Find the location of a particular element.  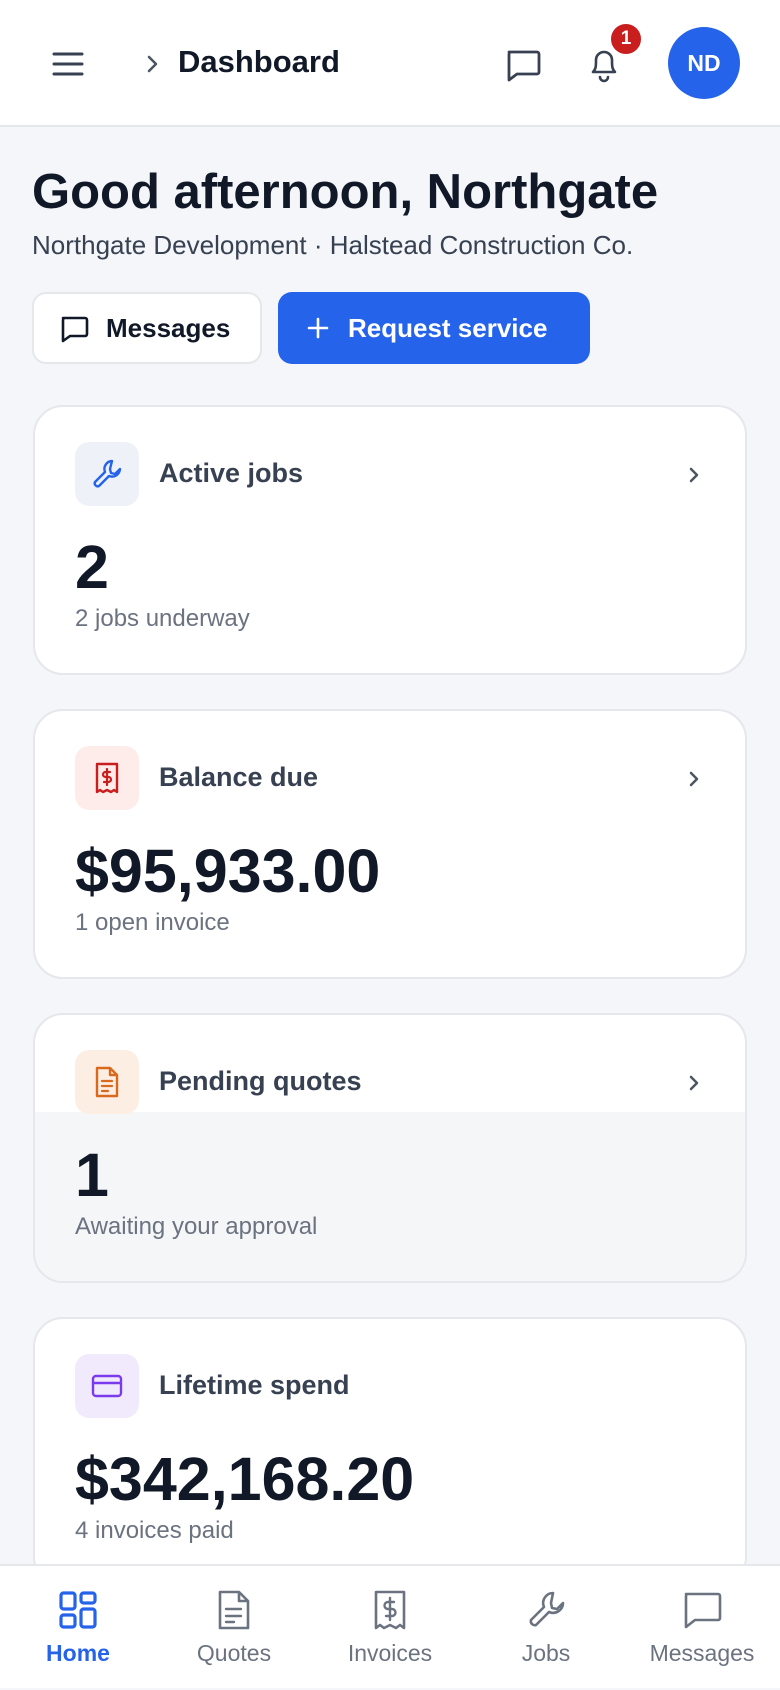

card-value: 1 is located at coordinates (92, 1175).